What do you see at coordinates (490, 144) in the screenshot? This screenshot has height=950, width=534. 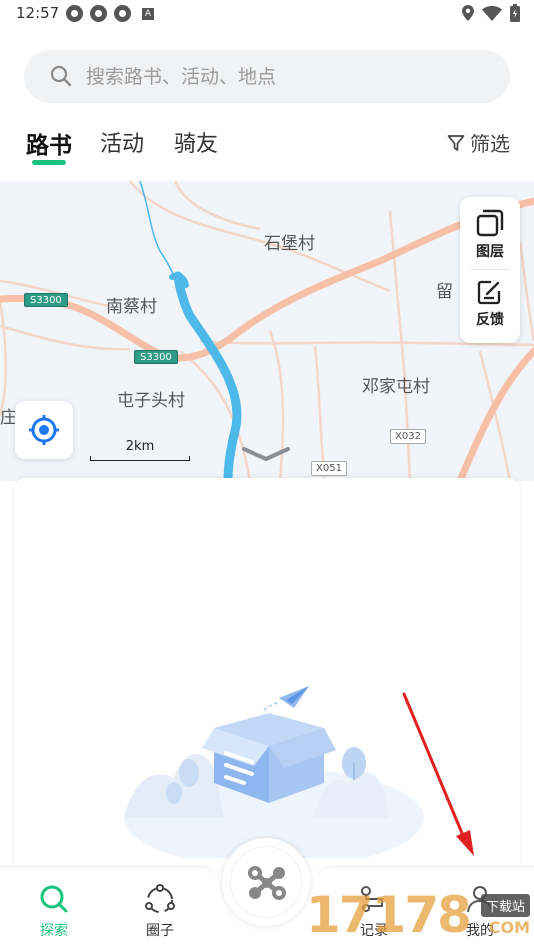 I see `filter-label: 筛选` at bounding box center [490, 144].